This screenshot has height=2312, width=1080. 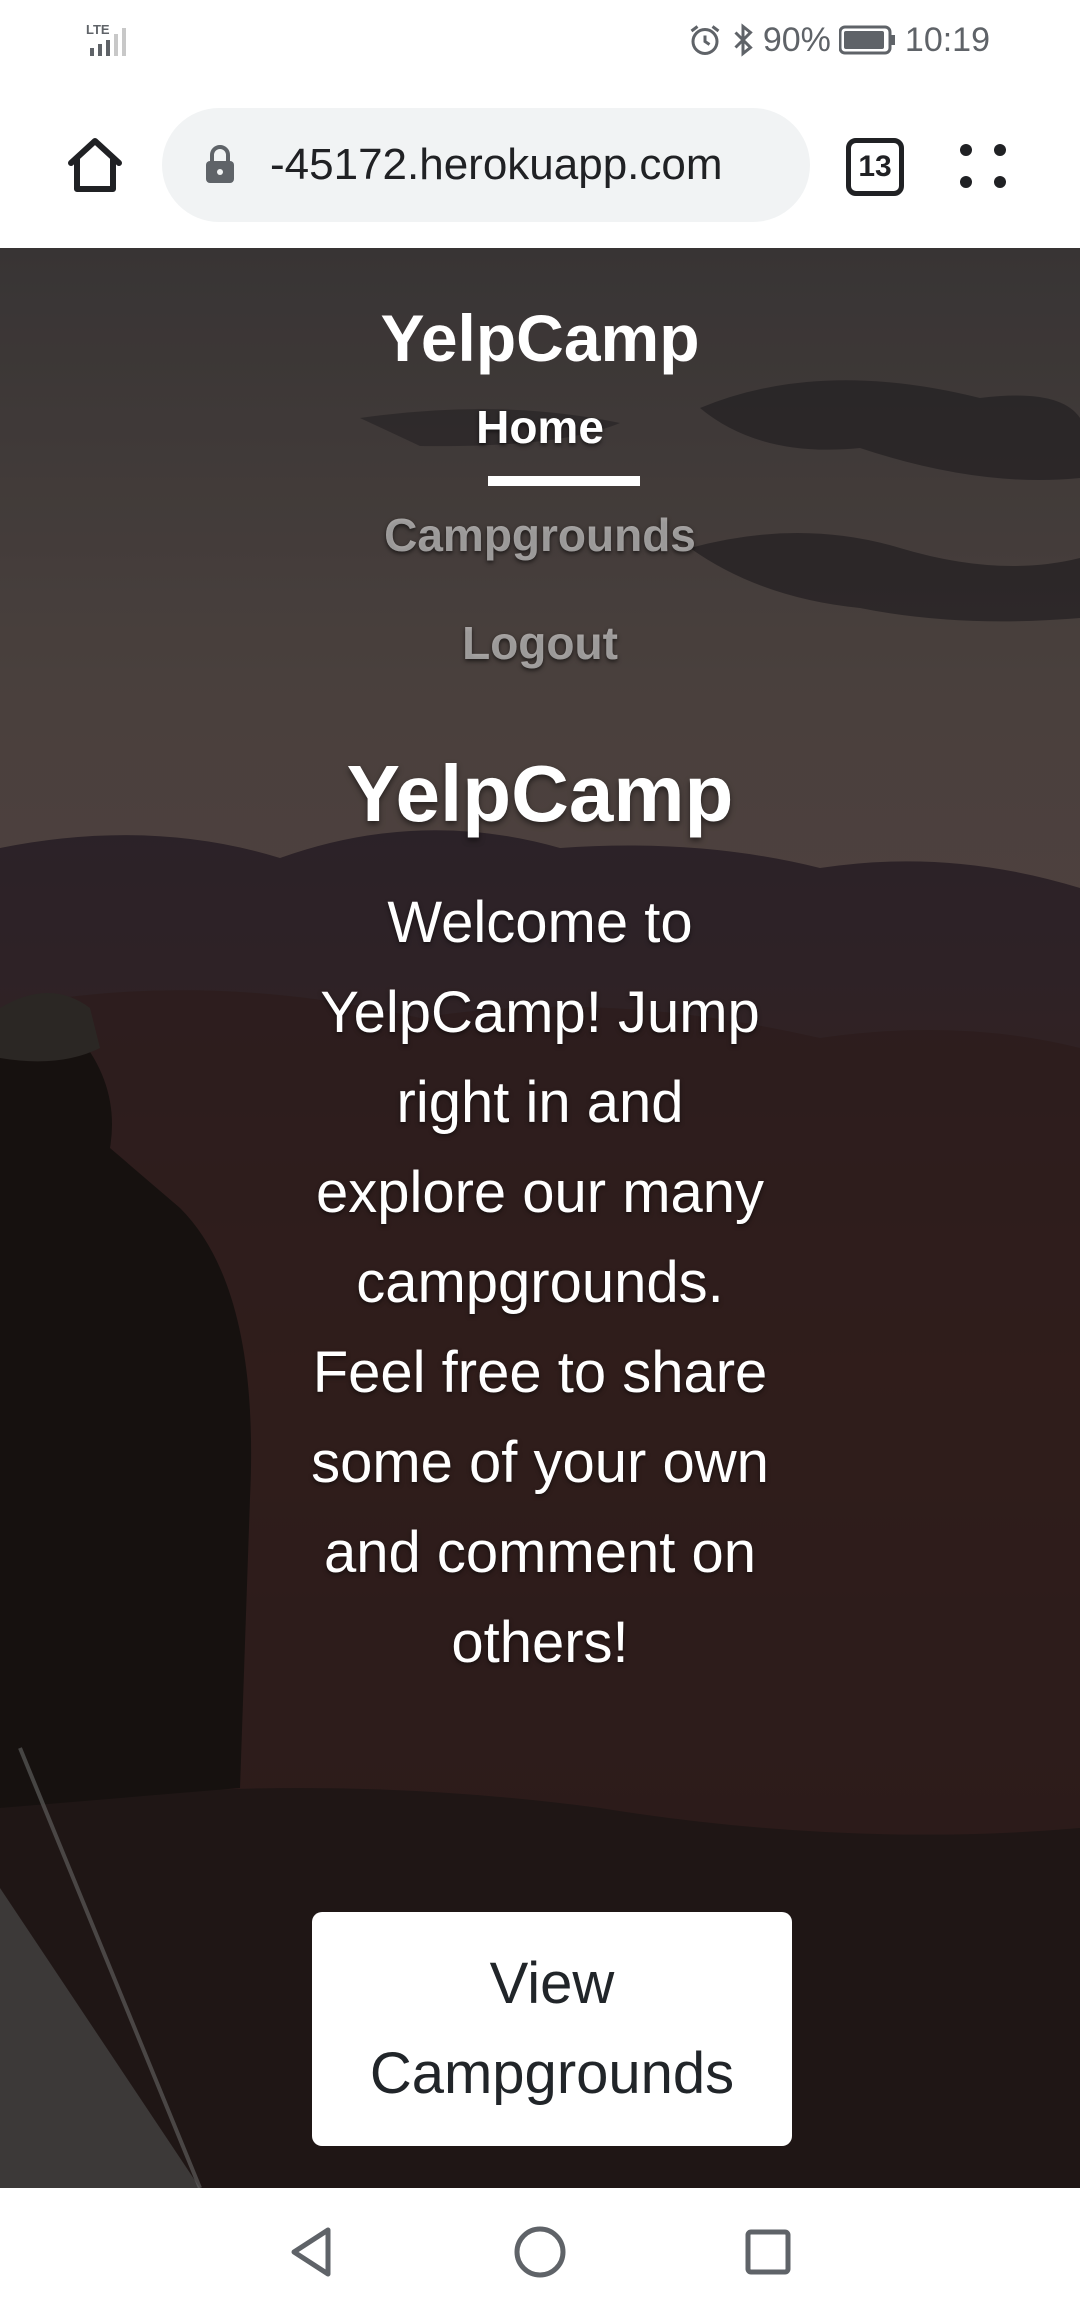 I want to click on navbar-brand: YelpCamp, so click(x=540, y=338).